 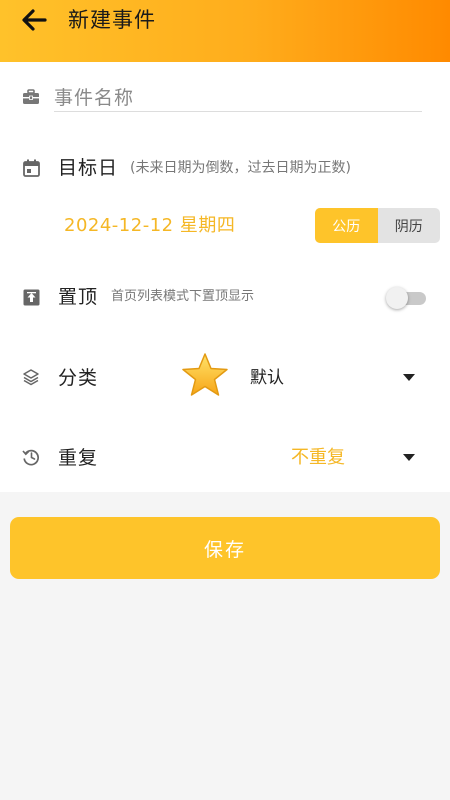 I want to click on pin-top-switch, so click(x=406, y=298).